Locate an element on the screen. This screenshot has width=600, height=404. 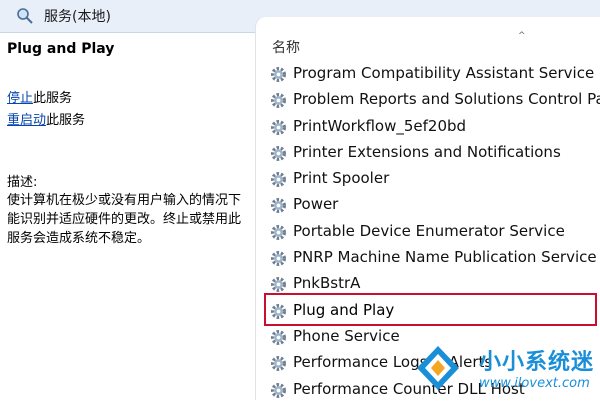
service-name-label: Program Compatibility Assistant Service is located at coordinates (444, 73).